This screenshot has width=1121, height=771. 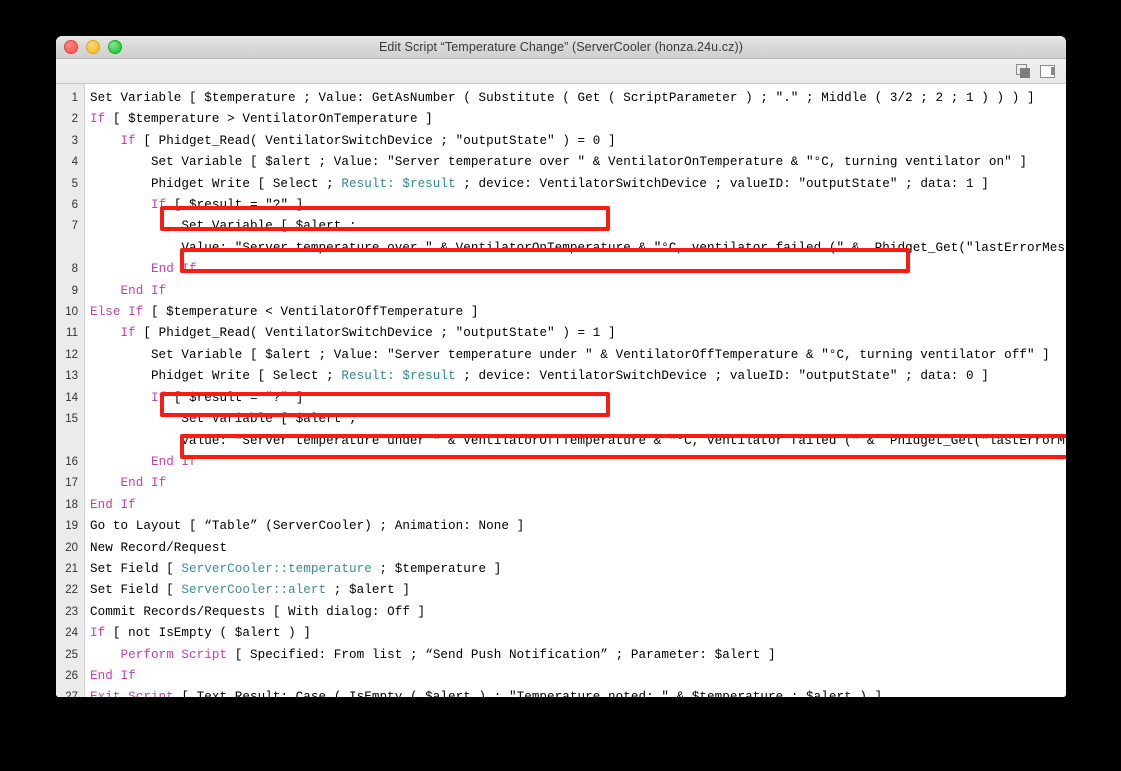 I want to click on code-token: Else If, so click(x=117, y=312).